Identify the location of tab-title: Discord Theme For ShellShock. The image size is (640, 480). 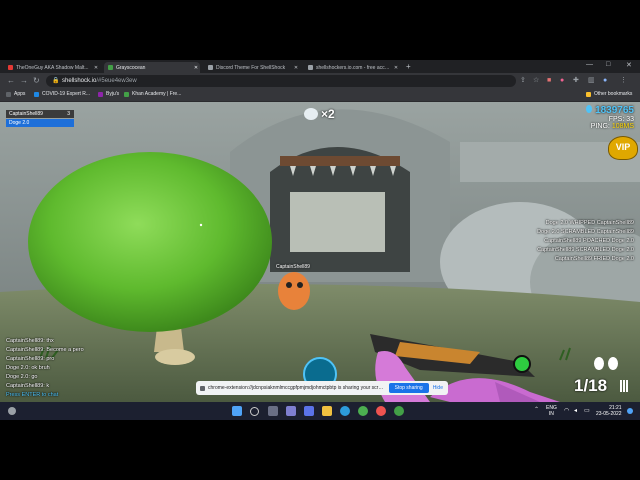
(251, 67).